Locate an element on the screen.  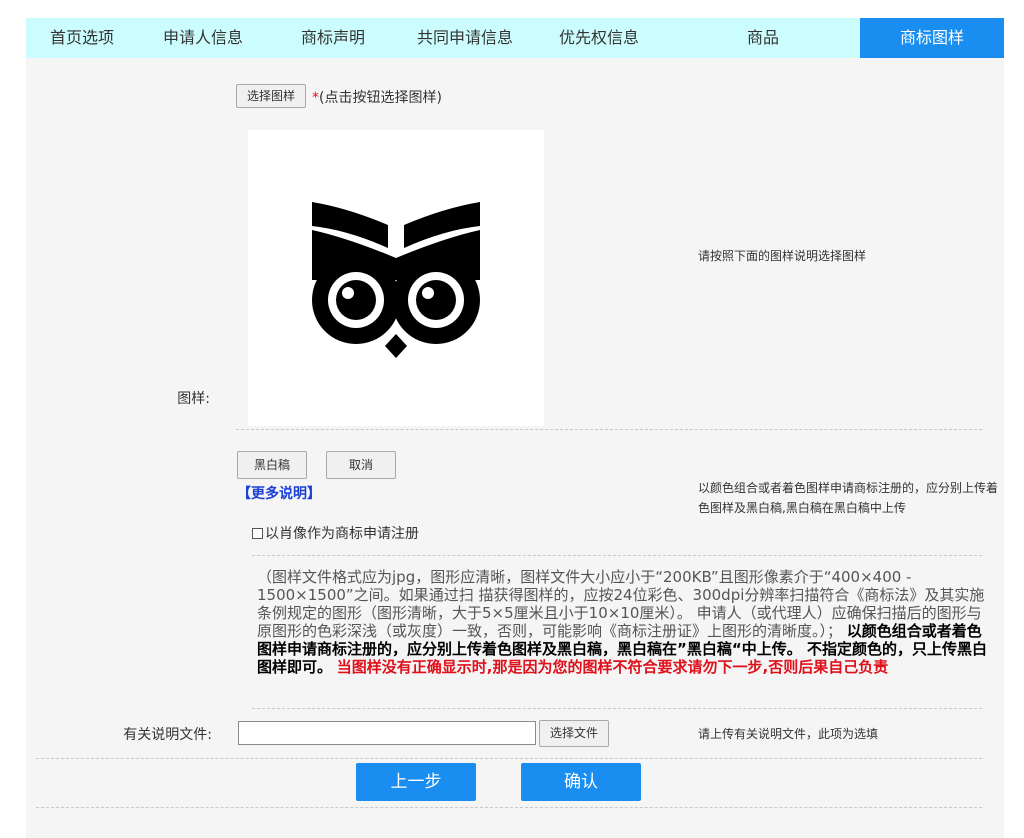
tab-trademark-statement: 商标声明 is located at coordinates (333, 38).